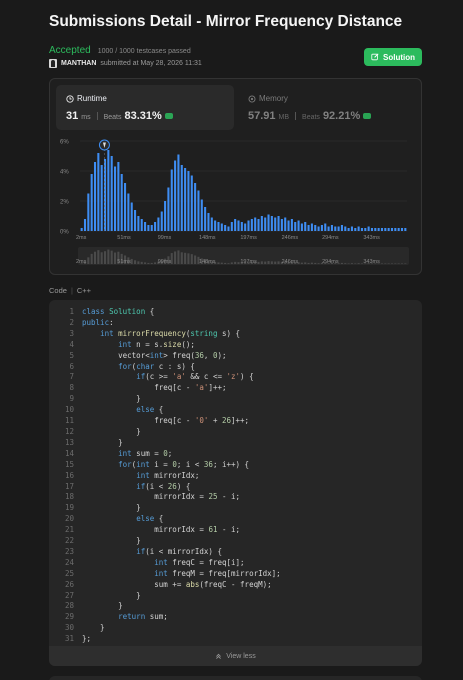  Describe the element at coordinates (81, 262) in the screenshot. I see `navigator-tick-label: 2ms` at that location.